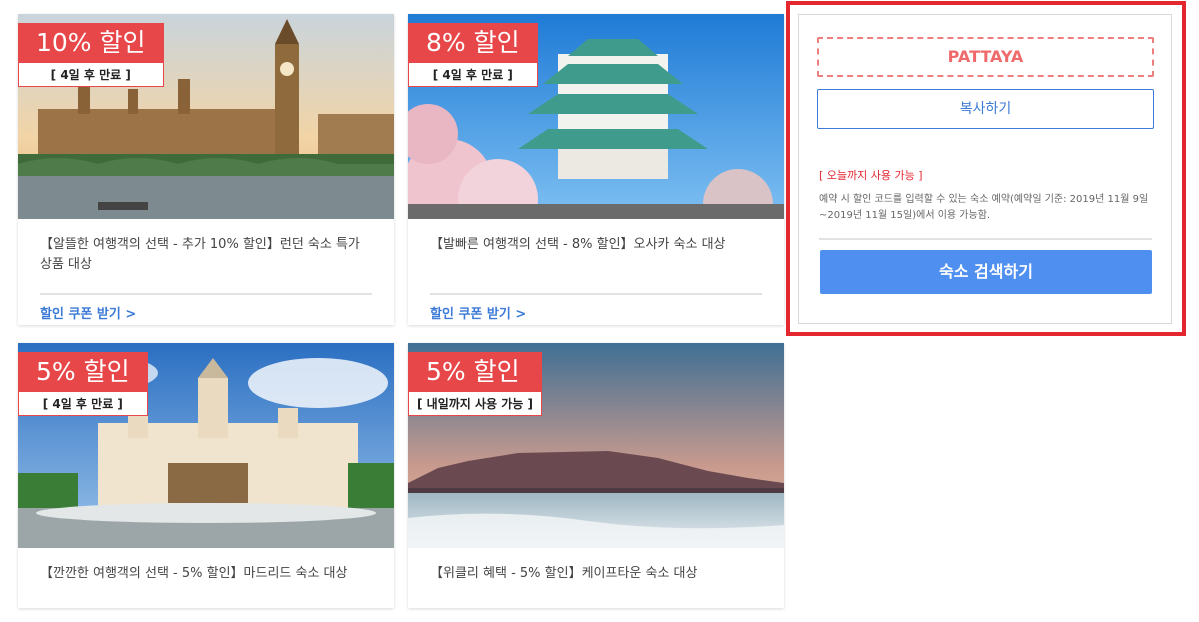 This screenshot has width=1199, height=622. Describe the element at coordinates (91, 43) in the screenshot. I see `discount-label: 10% 할인` at that location.